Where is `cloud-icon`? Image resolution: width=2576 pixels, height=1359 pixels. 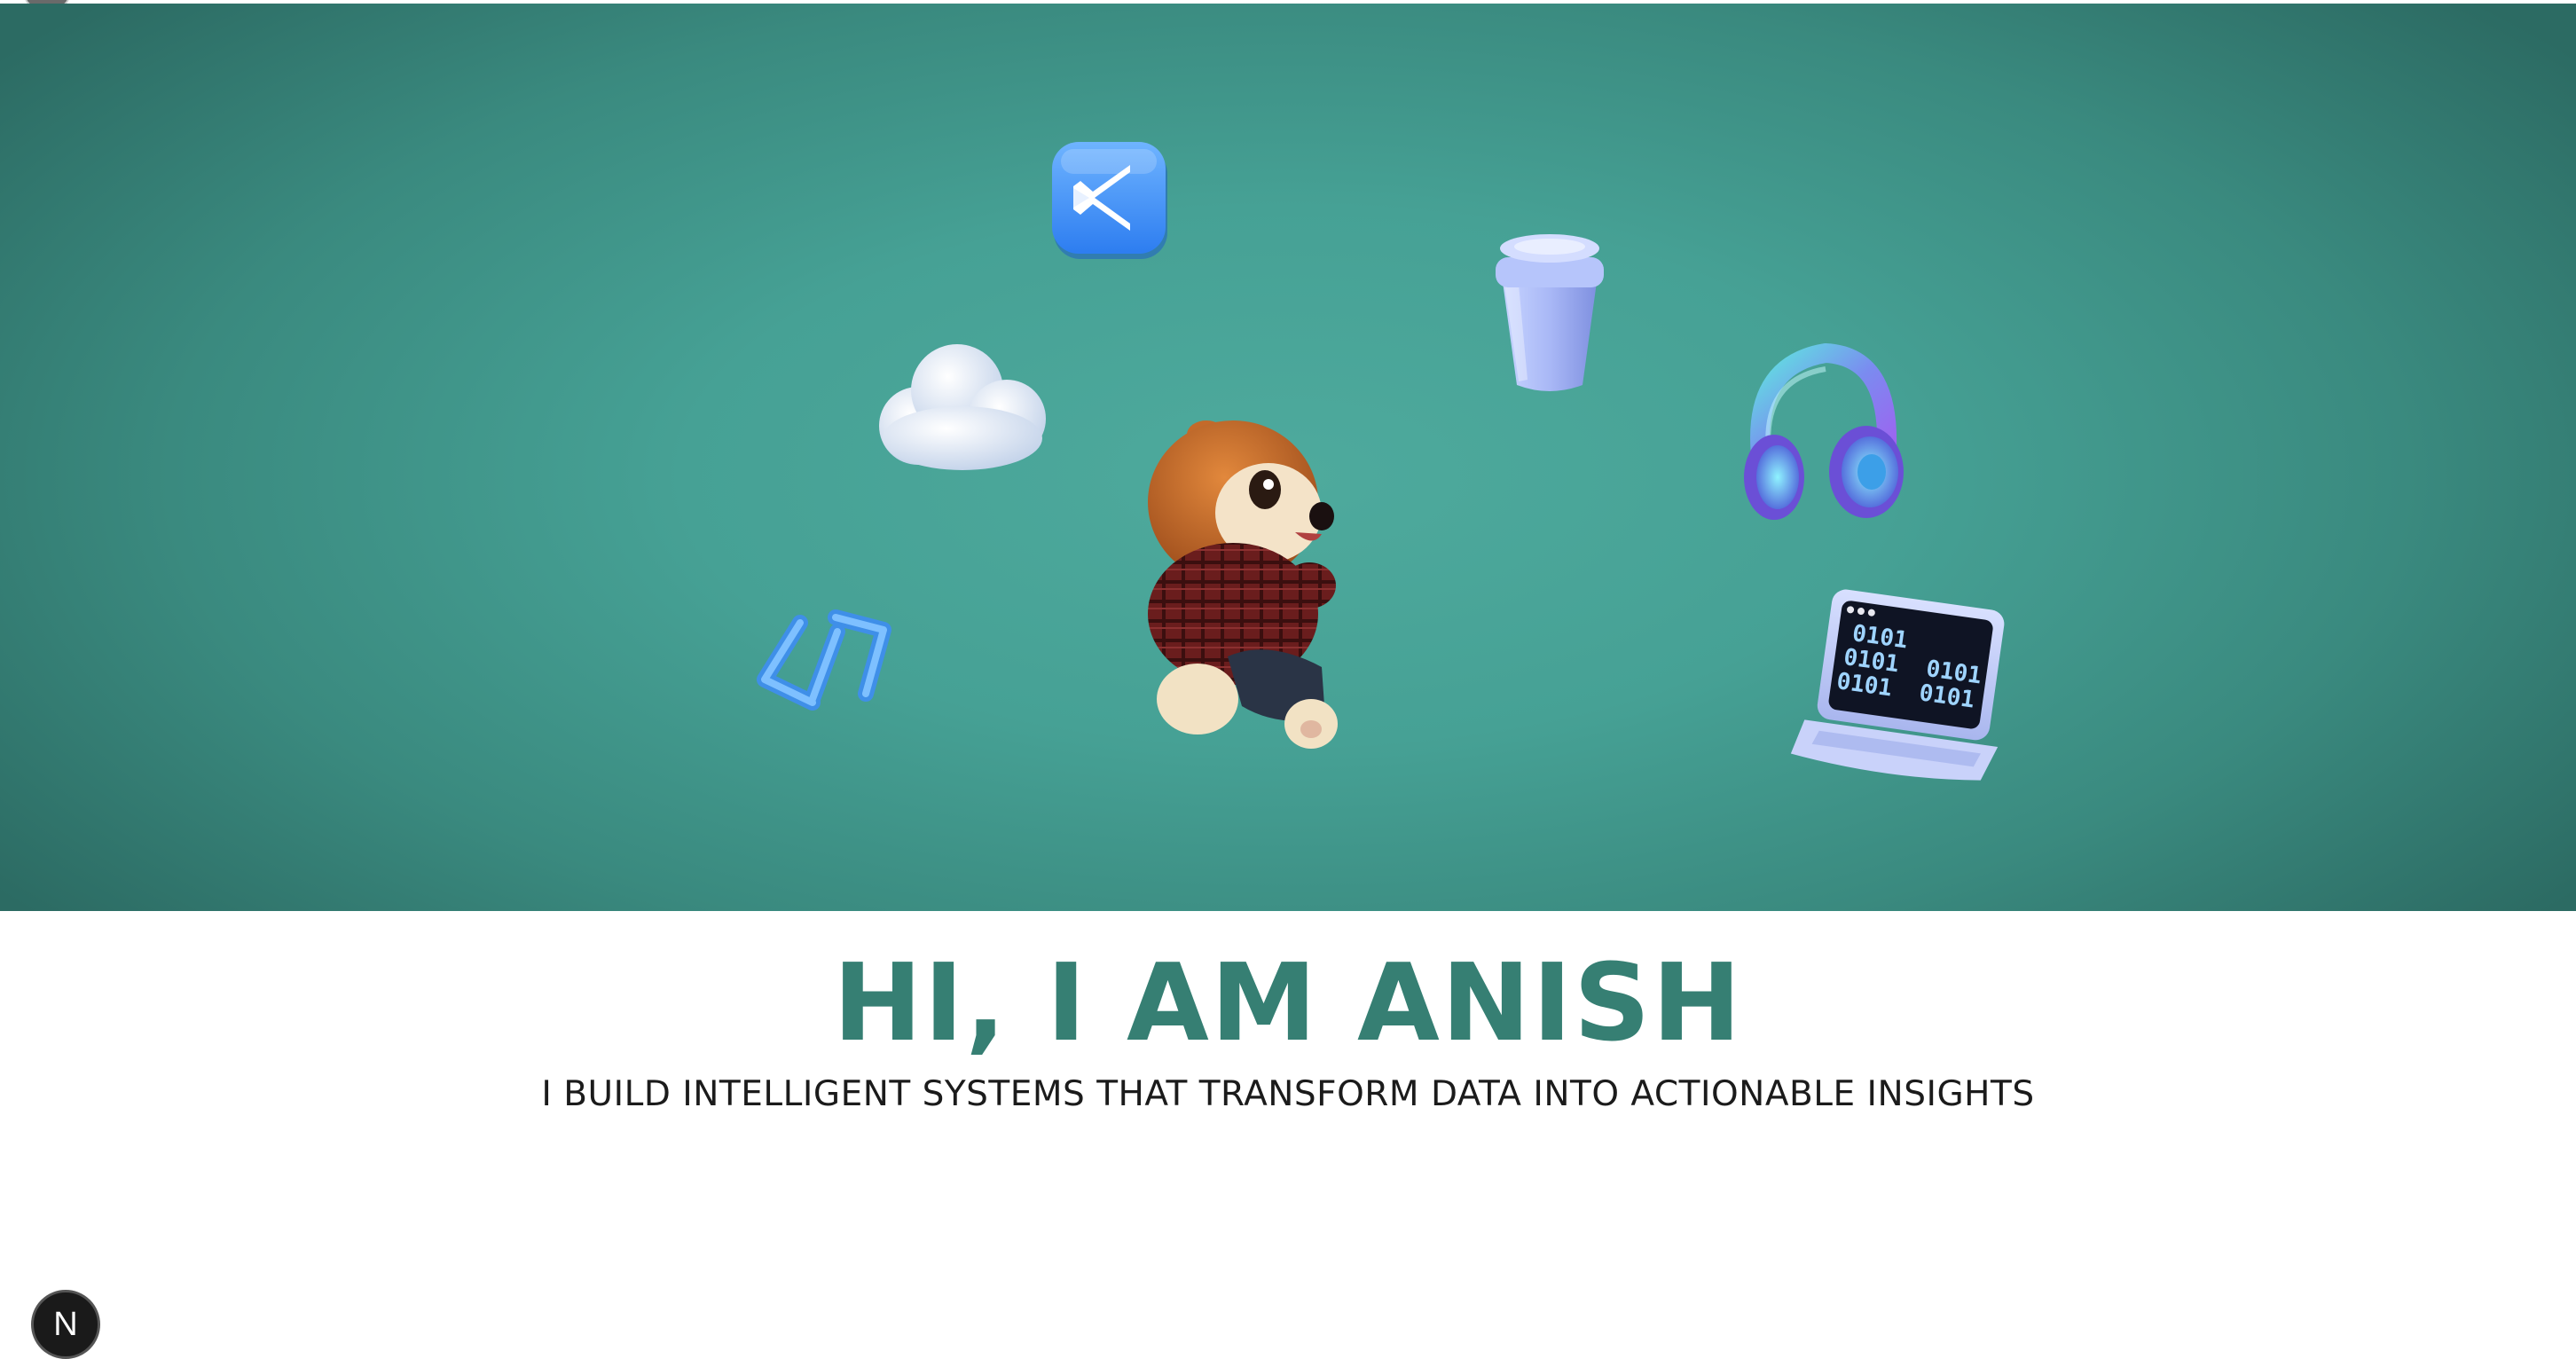 cloud-icon is located at coordinates (959, 404).